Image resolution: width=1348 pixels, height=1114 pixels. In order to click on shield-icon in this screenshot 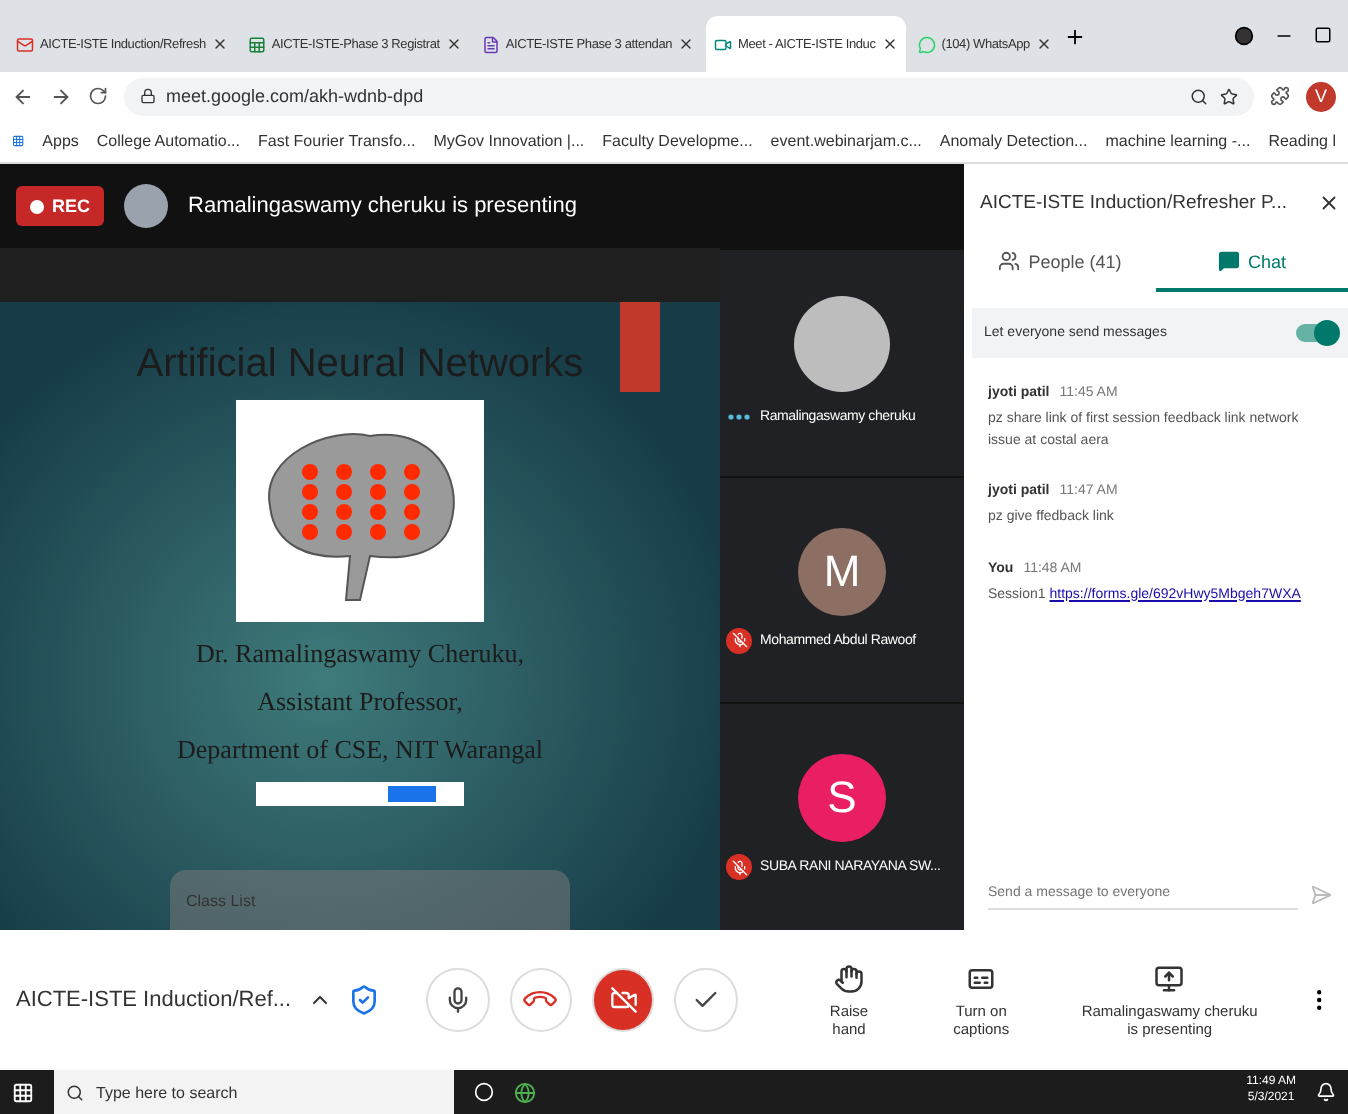, I will do `click(363, 1000)`.